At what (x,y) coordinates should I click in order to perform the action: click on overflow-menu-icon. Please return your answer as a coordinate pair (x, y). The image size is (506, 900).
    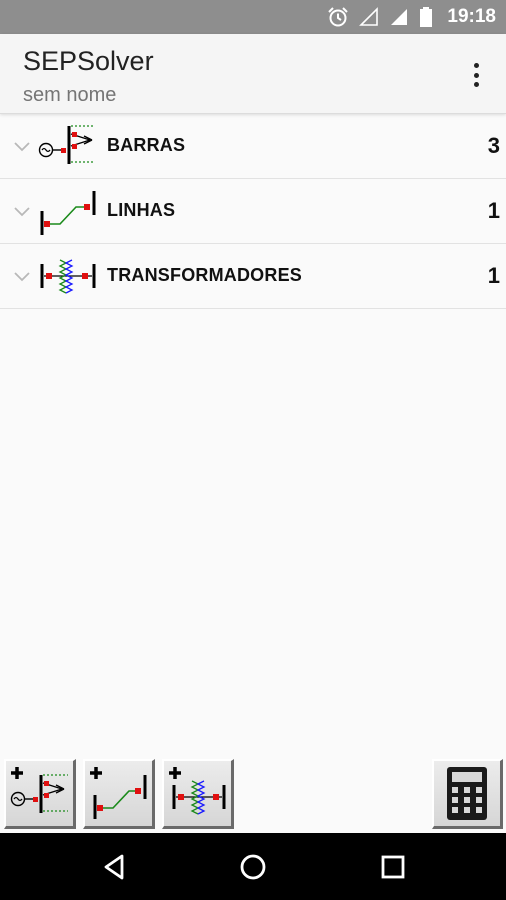
    Looking at the image, I should click on (476, 75).